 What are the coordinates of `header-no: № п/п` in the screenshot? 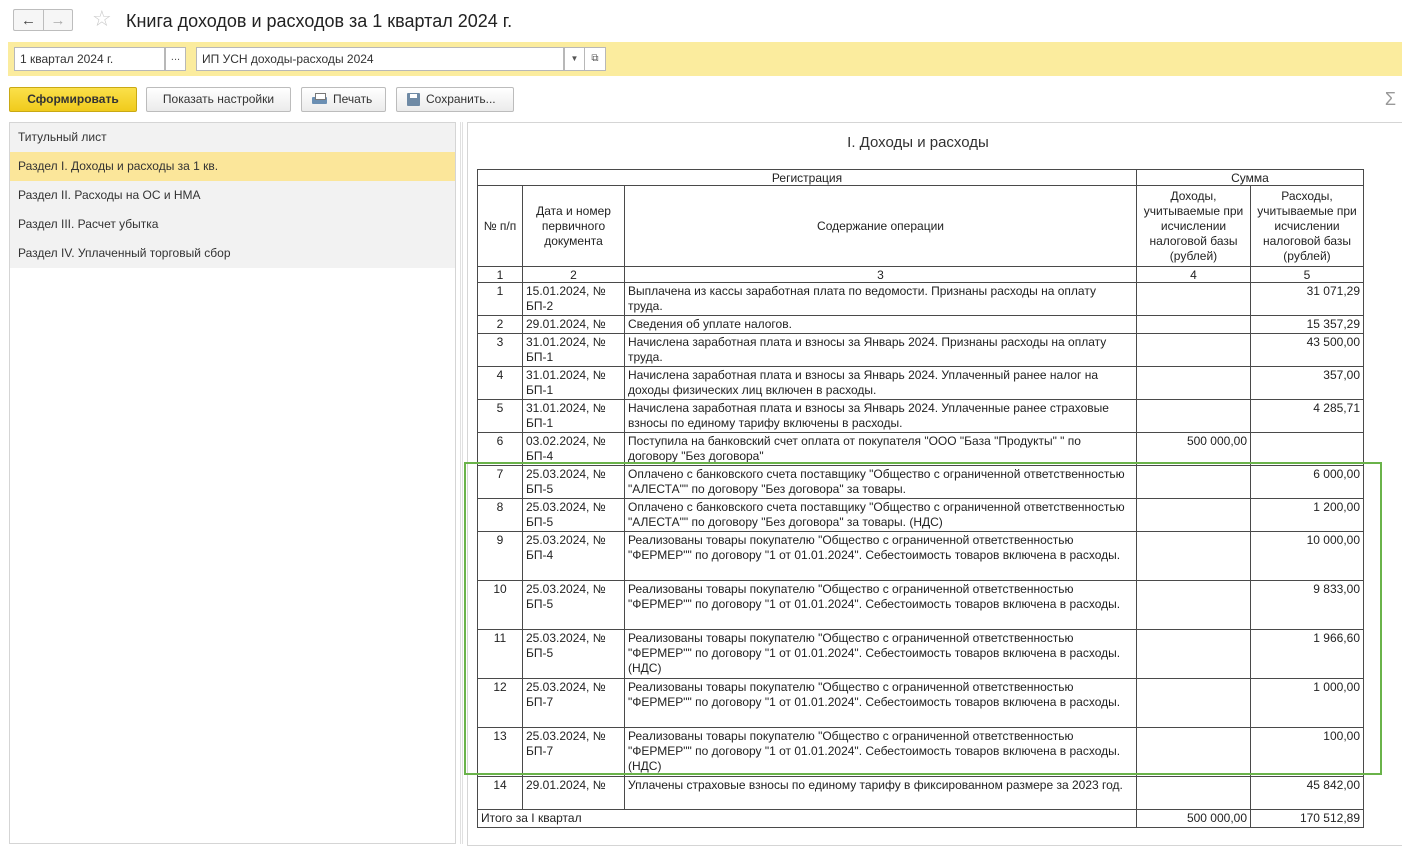 It's located at (500, 226).